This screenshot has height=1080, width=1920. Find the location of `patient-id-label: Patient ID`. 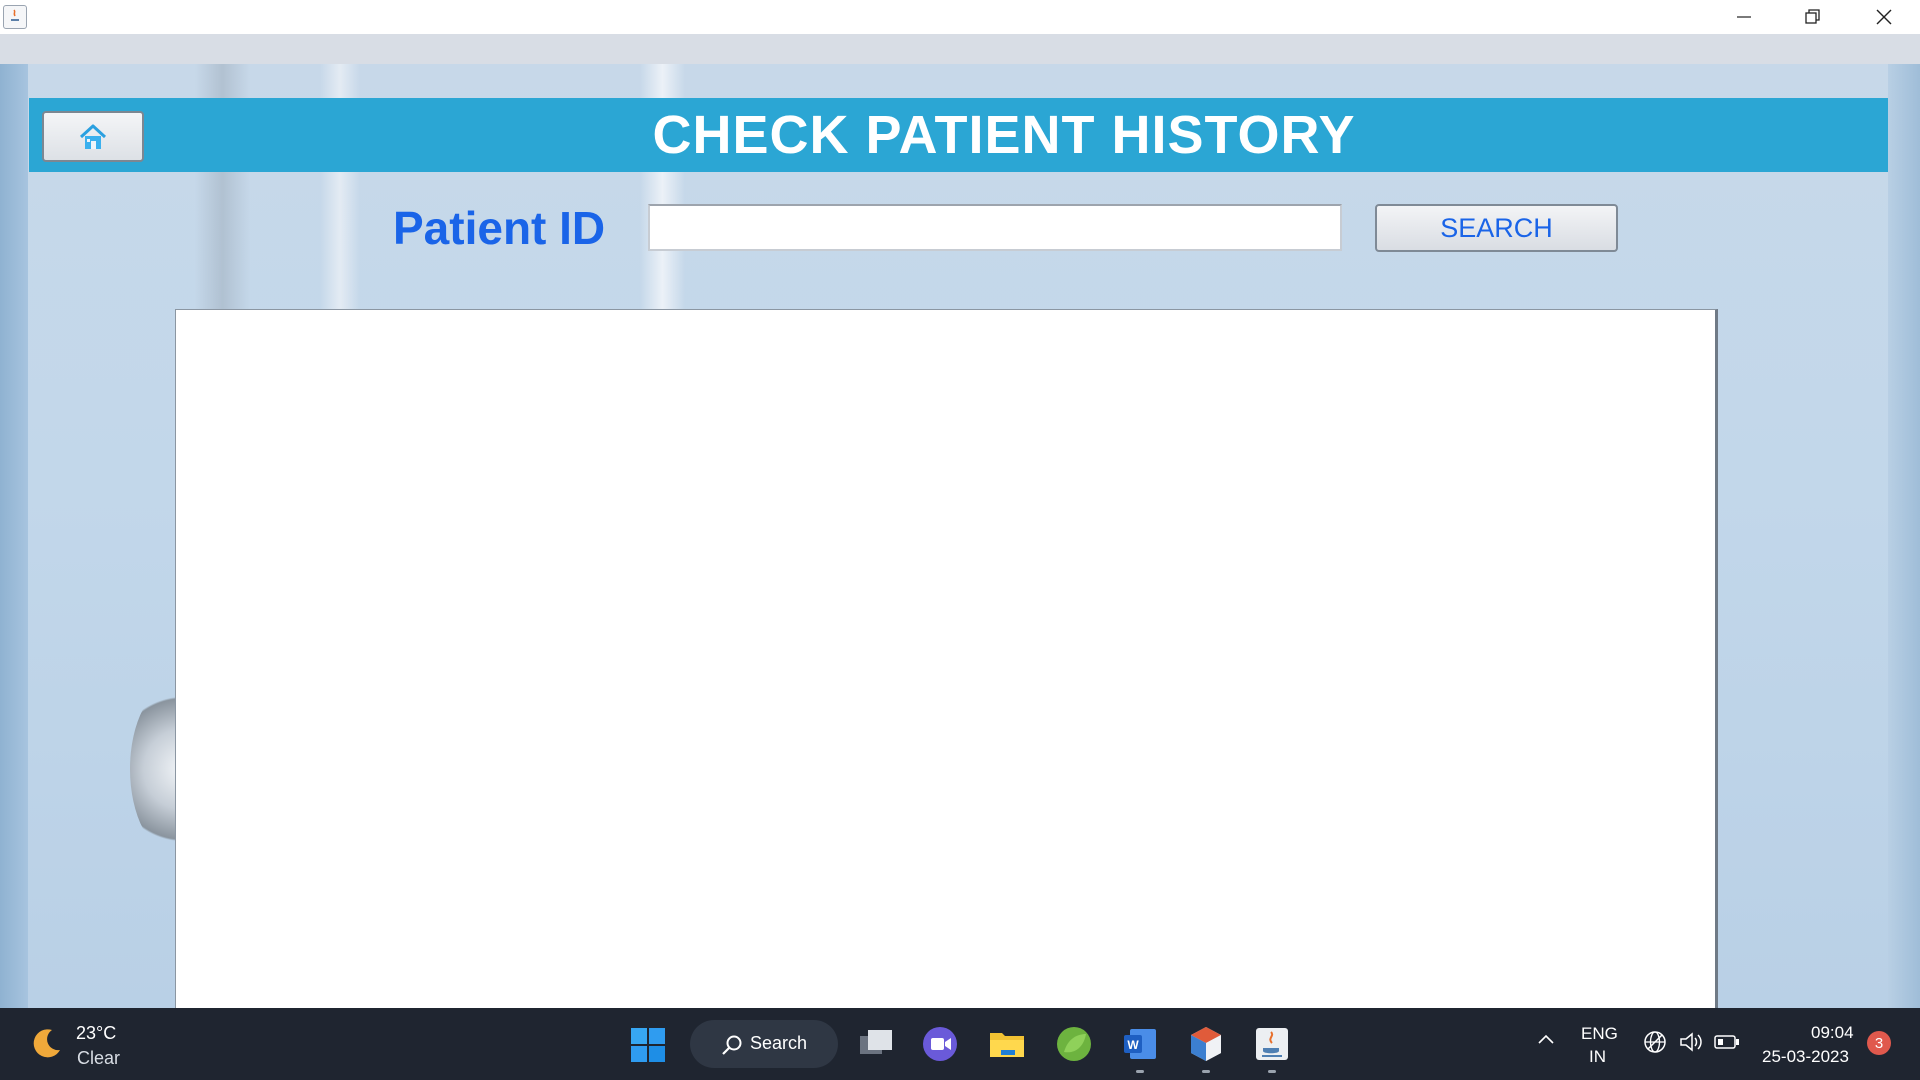

patient-id-label: Patient ID is located at coordinates (499, 228).